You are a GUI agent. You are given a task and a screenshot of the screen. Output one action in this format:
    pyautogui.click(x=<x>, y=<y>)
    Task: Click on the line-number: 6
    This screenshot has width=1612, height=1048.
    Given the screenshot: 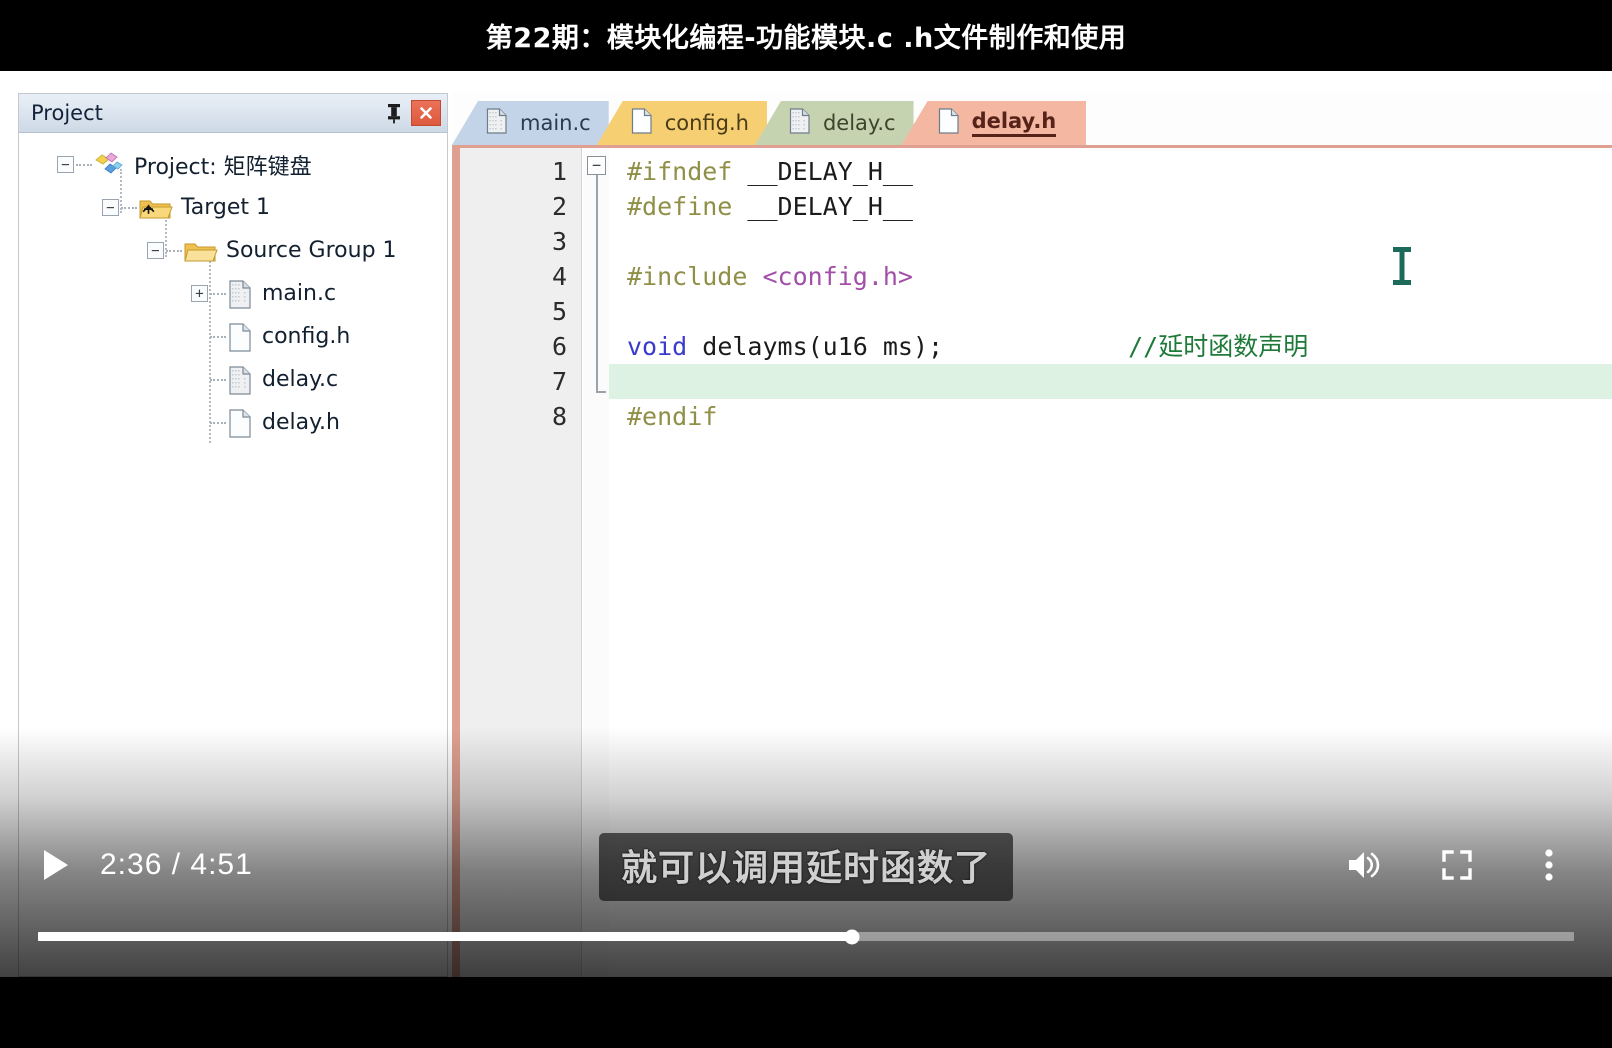 What is the action you would take?
    pyautogui.click(x=559, y=346)
    